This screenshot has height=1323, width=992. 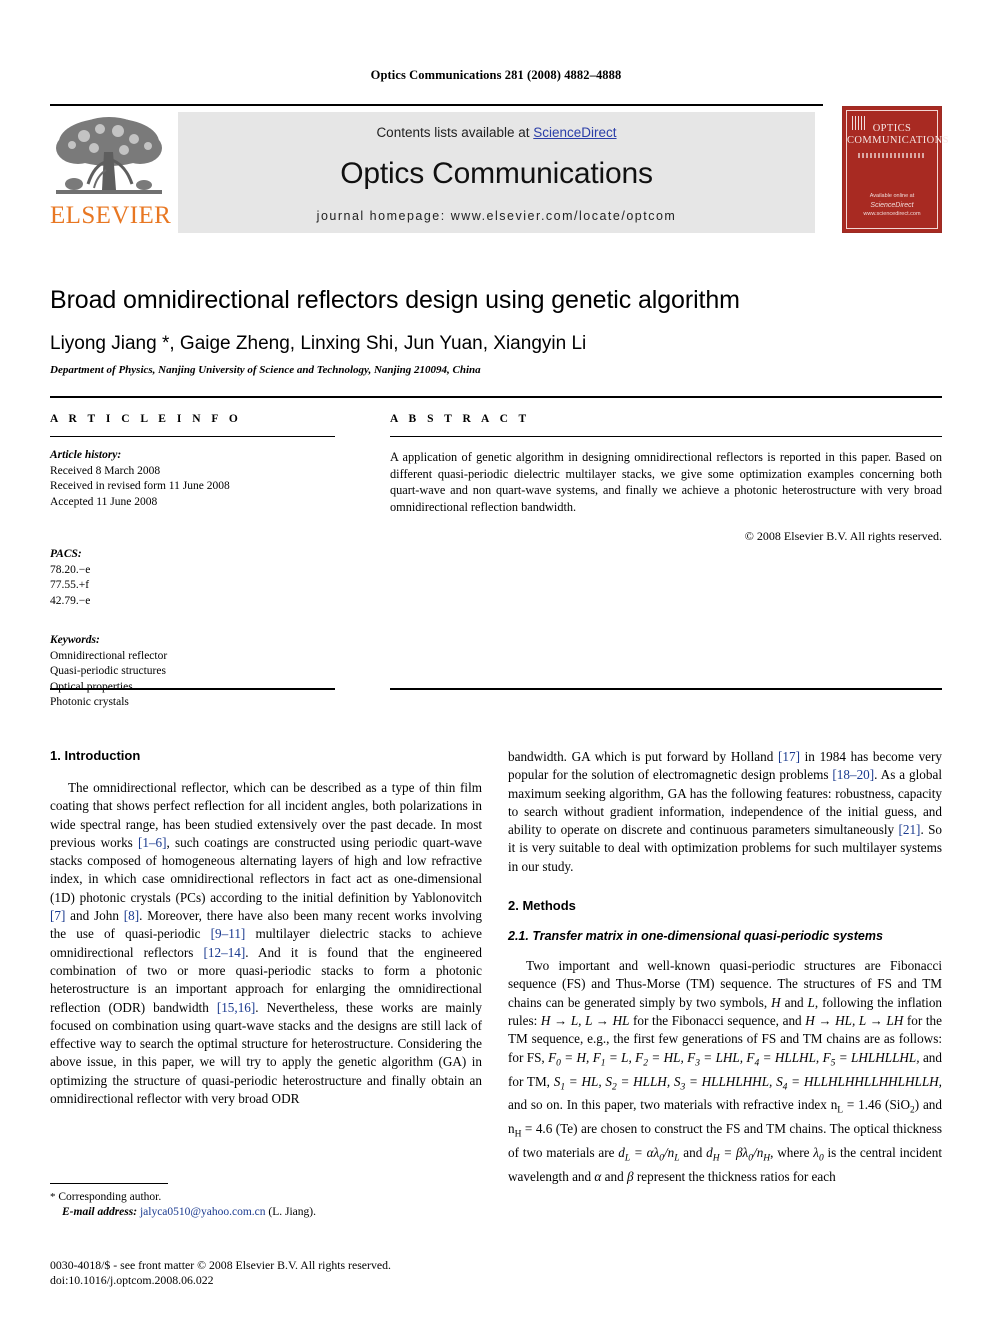 What do you see at coordinates (89, 702) in the screenshot?
I see `keyword-4: Photonic crystals` at bounding box center [89, 702].